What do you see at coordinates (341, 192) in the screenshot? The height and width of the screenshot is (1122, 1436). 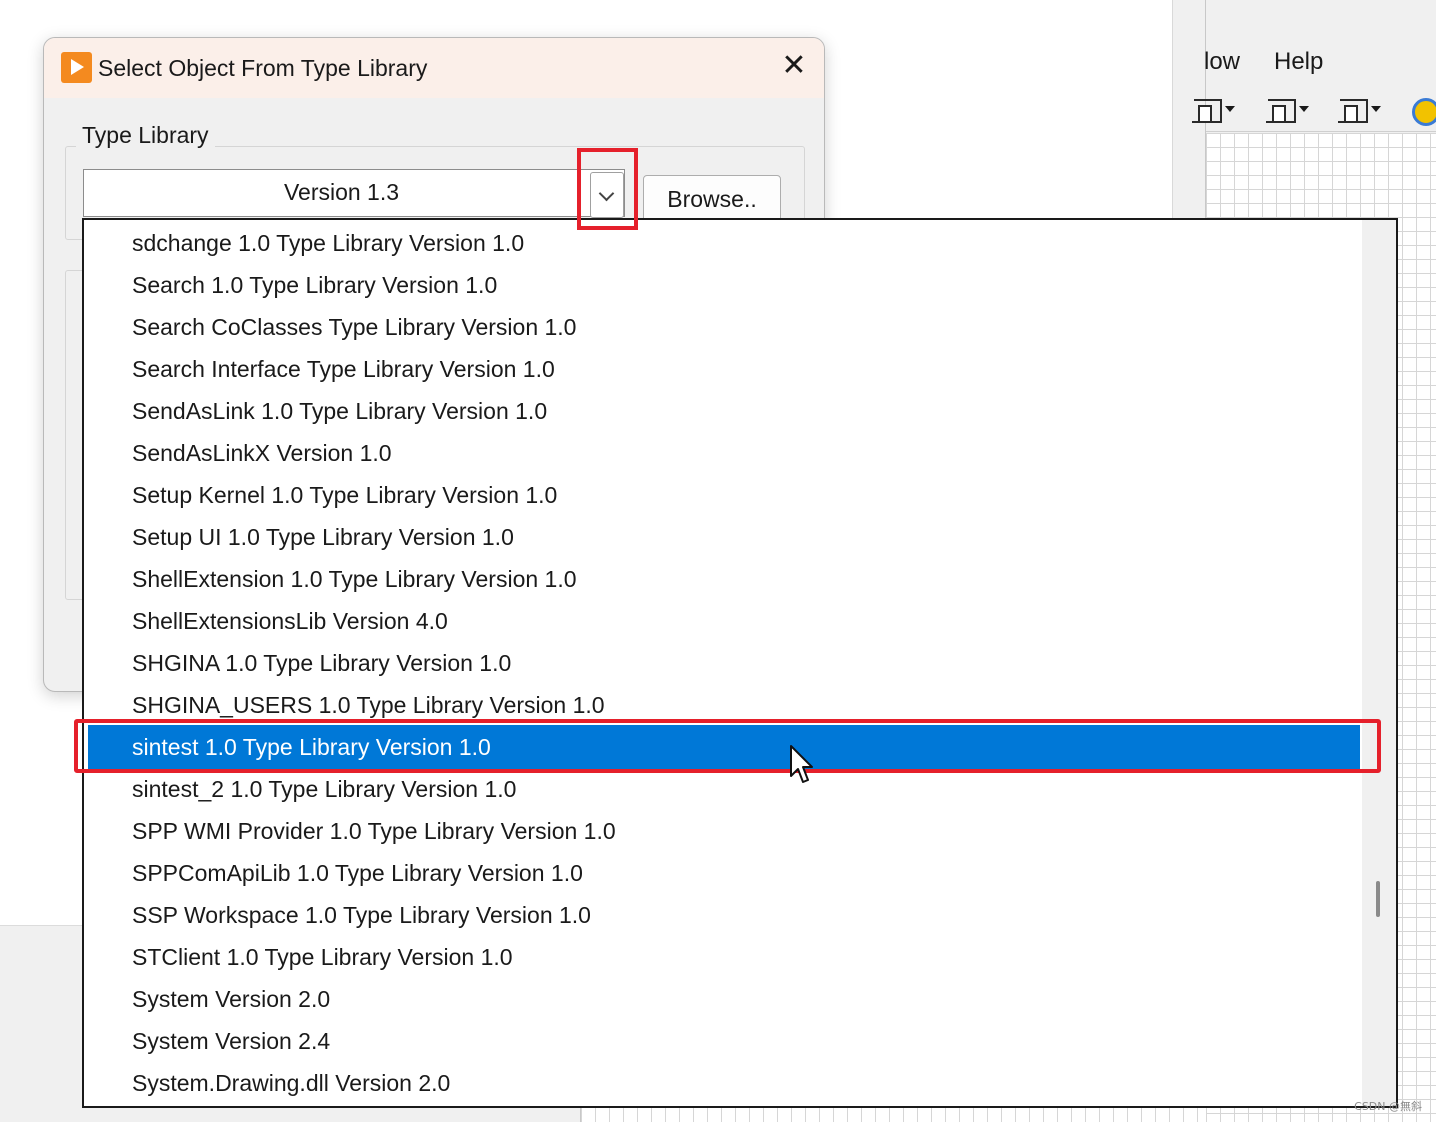 I see `combo-selected-value: Version 1.3` at bounding box center [341, 192].